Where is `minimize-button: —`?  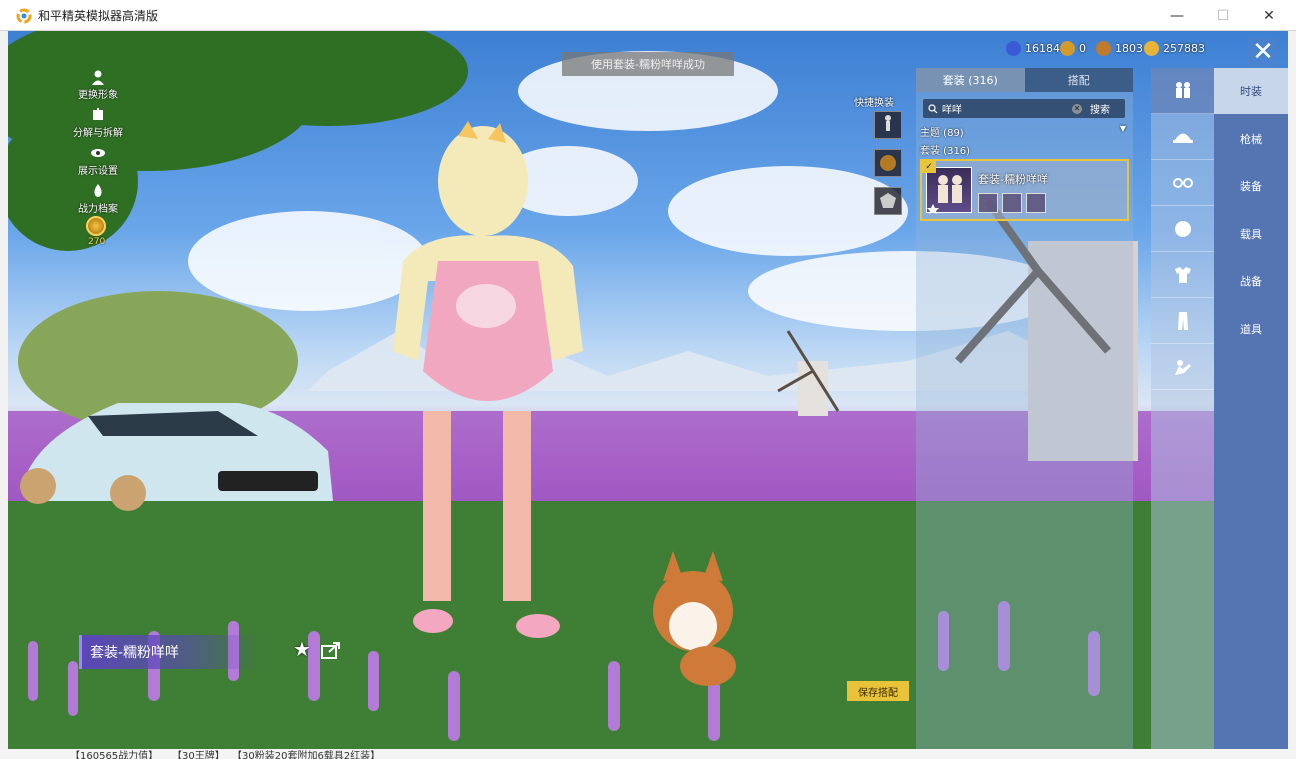
minimize-button: — is located at coordinates (1177, 15).